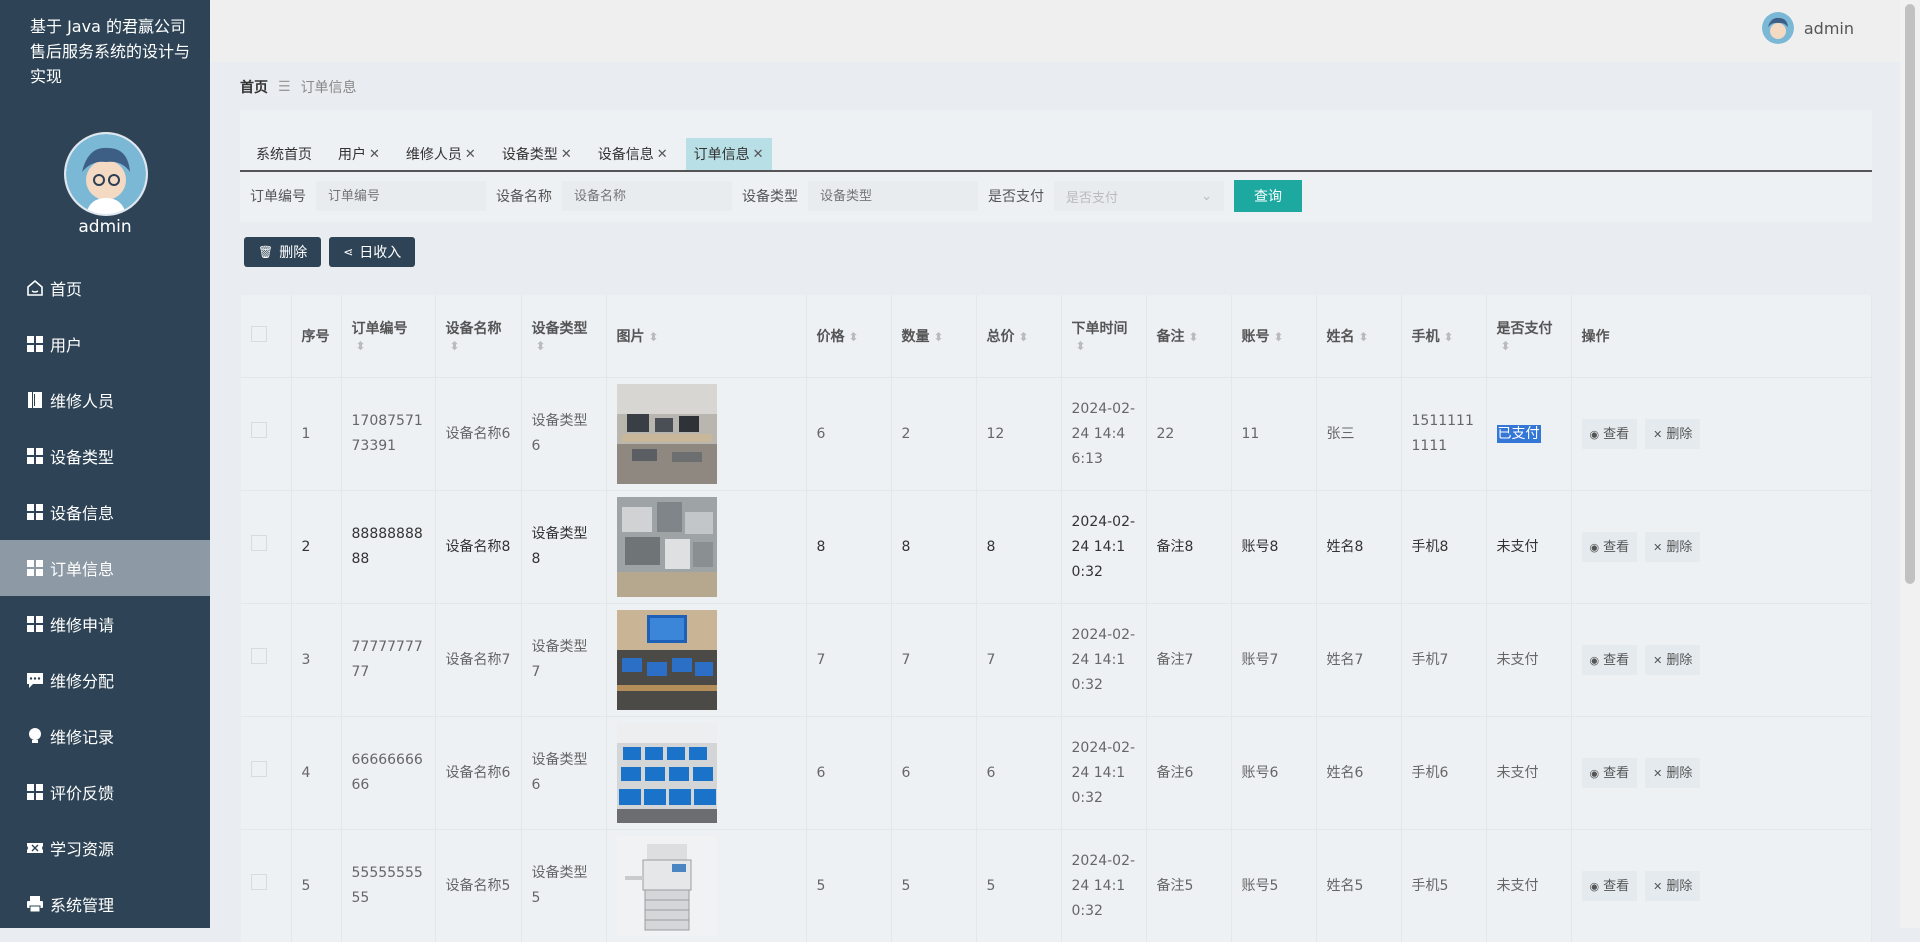 The height and width of the screenshot is (942, 1920). Describe the element at coordinates (563, 336) in the screenshot. I see `column-header: 设备类型⬍` at that location.